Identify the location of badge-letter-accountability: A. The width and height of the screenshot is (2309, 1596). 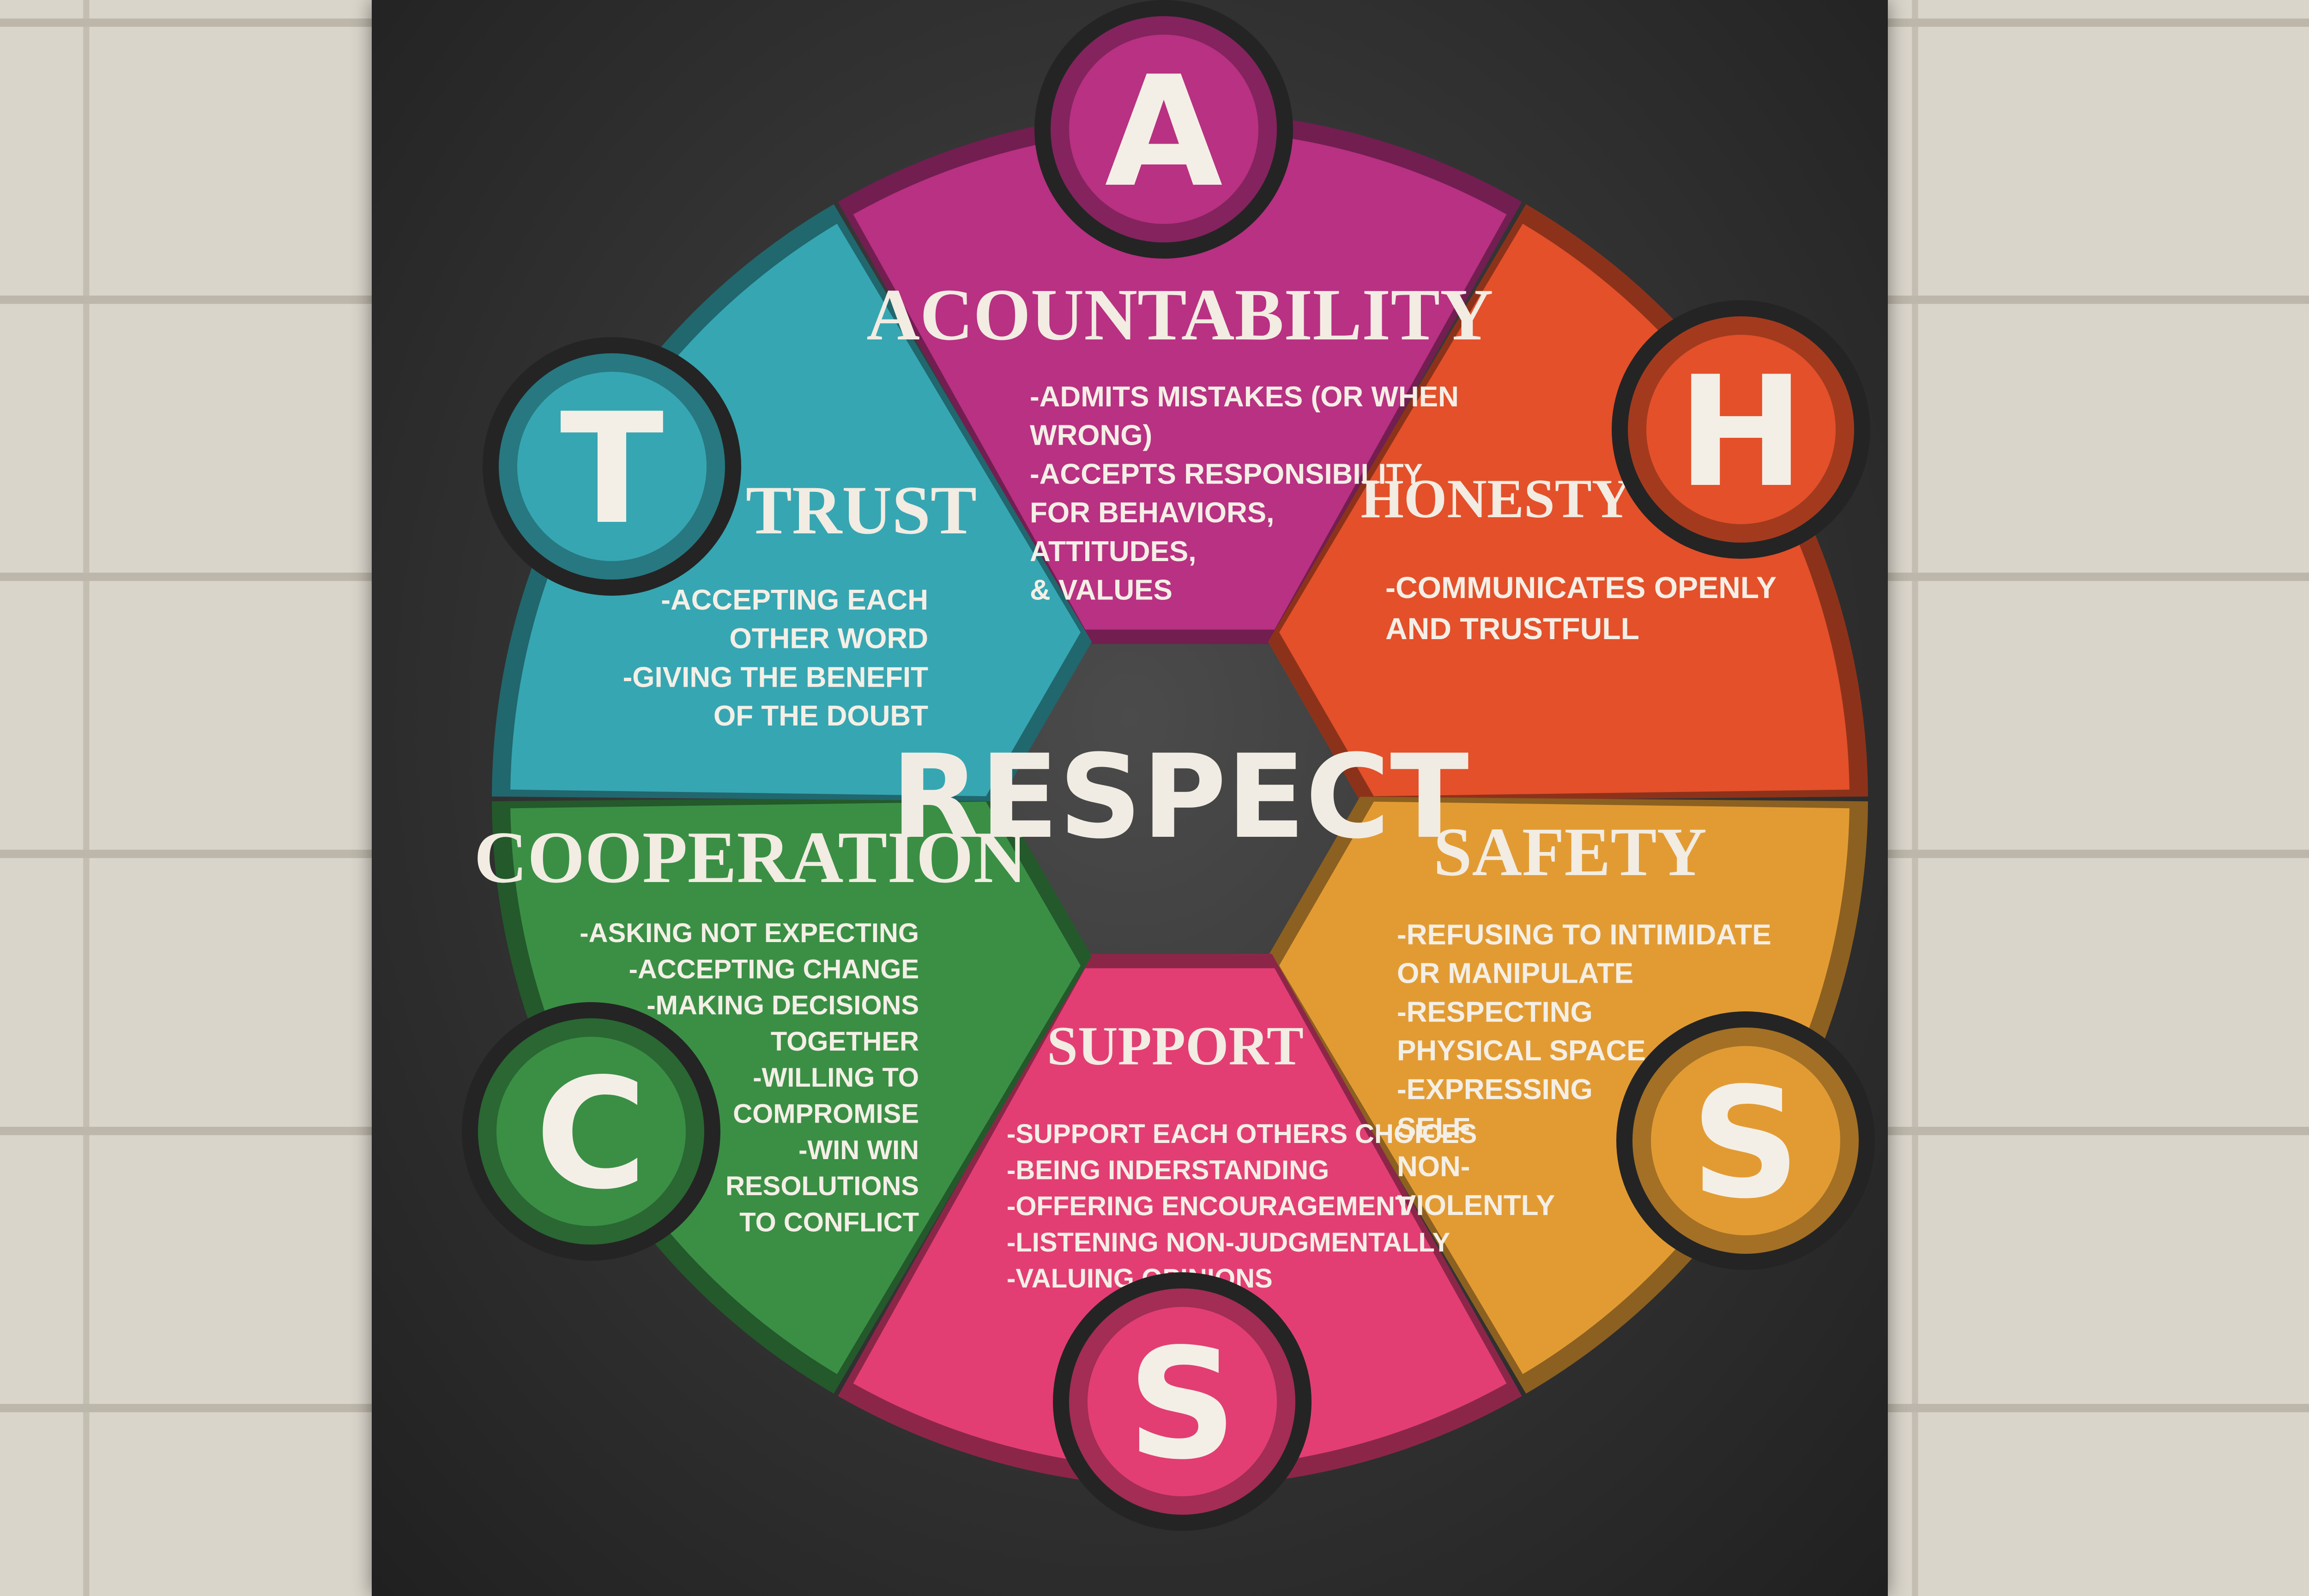
(1164, 132).